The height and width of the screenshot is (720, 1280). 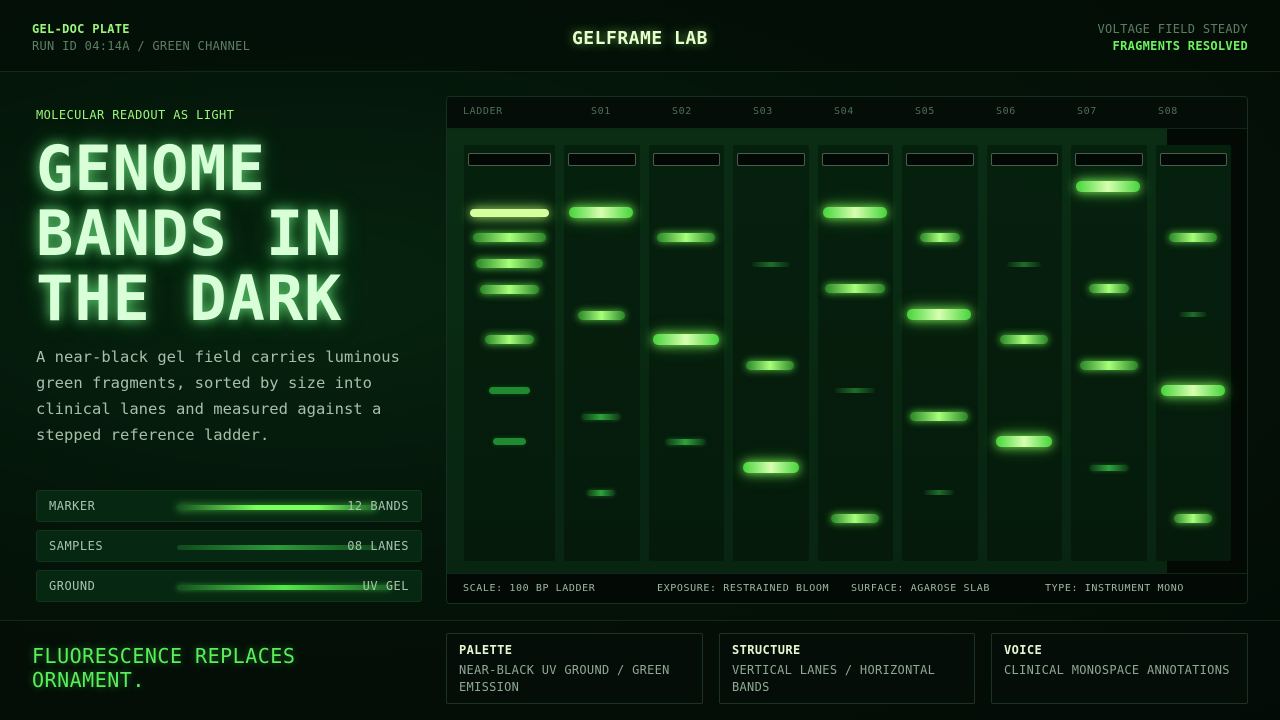 I want to click on lane-label-s01: S01, so click(x=601, y=111).